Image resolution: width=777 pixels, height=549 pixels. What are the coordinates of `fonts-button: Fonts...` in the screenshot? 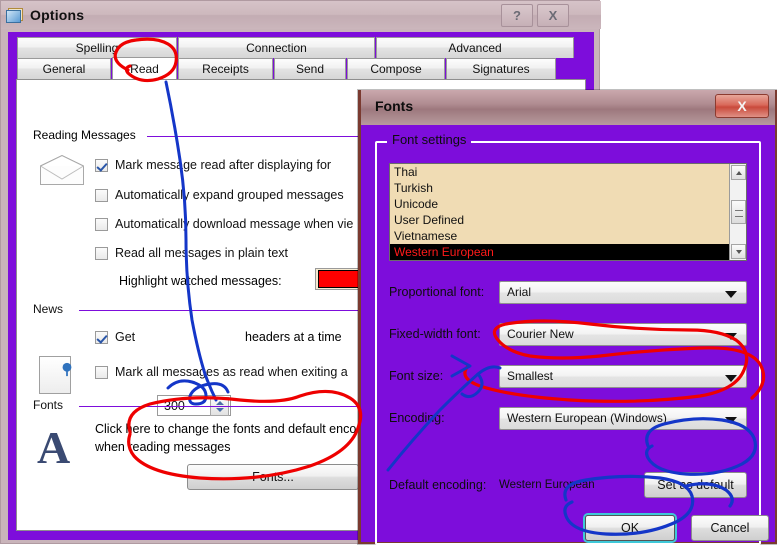 It's located at (273, 477).